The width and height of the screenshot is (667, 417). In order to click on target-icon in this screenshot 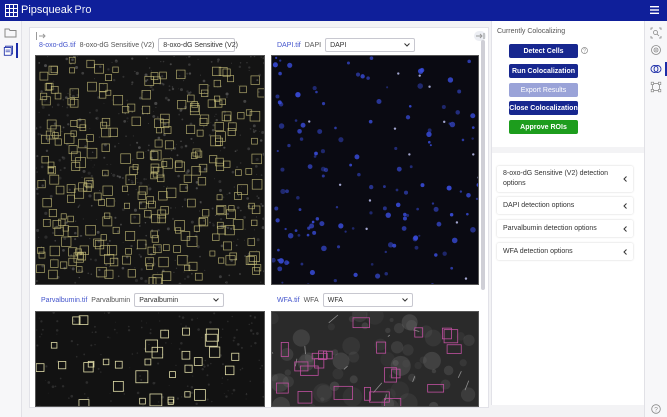, I will do `click(656, 50)`.